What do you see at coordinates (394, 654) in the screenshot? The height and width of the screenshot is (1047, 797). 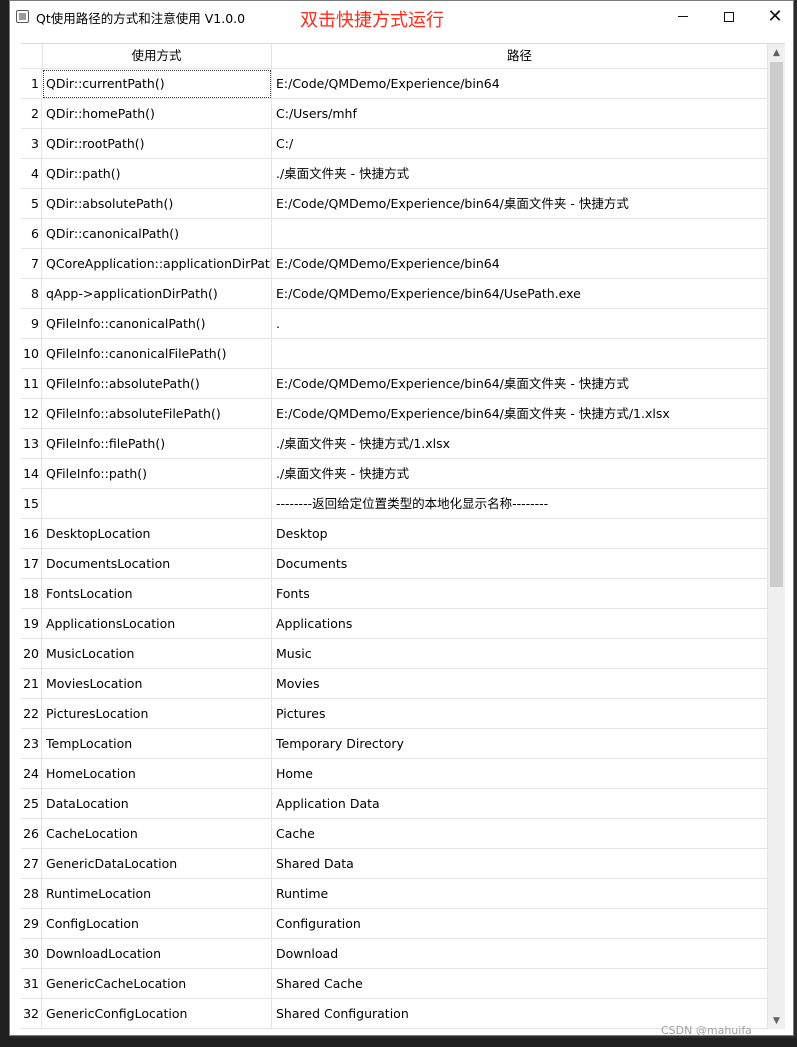 I see `table-row: 20 MusicLocation Music` at bounding box center [394, 654].